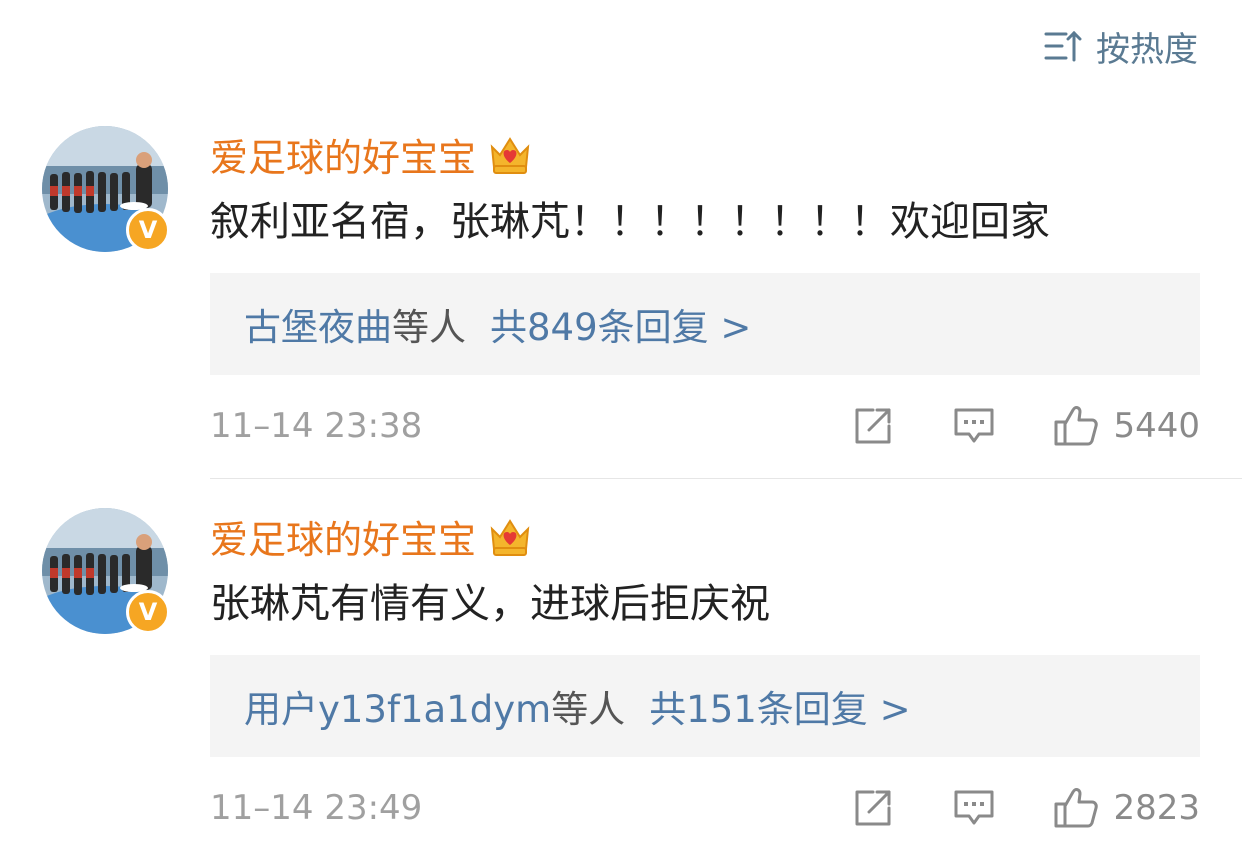  I want to click on comment-meta: 11–14 23:49 2823, so click(705, 808).